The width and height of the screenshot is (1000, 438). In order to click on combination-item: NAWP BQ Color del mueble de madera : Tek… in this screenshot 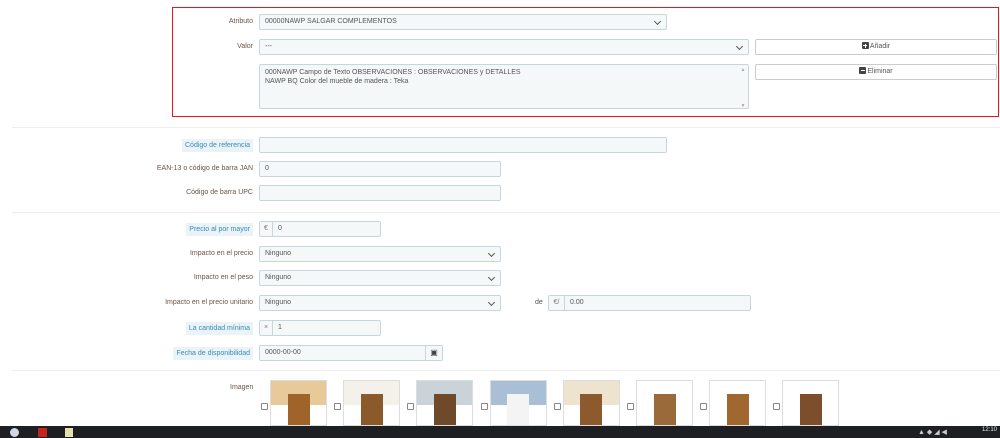, I will do `click(506, 81)`.